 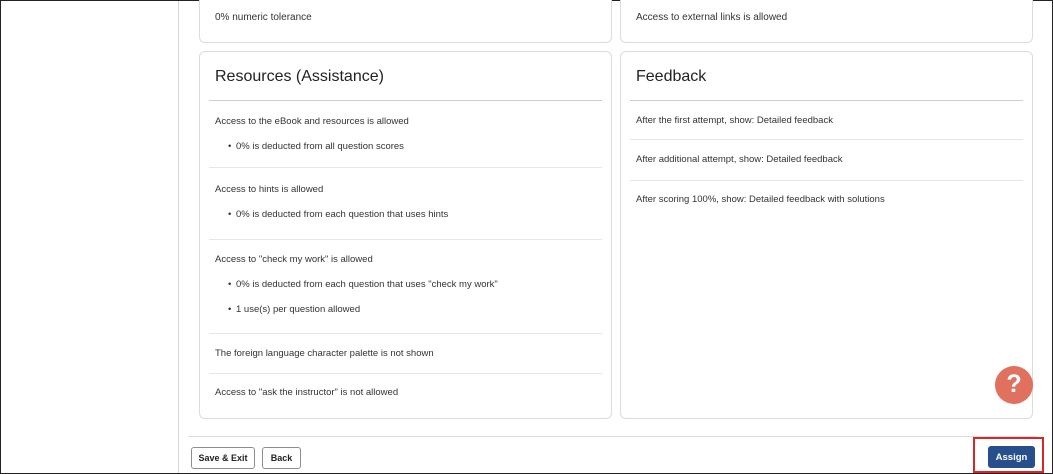 I want to click on ebook-deduction-bullet: 0% is deducted from all question scores, so click(x=316, y=146).